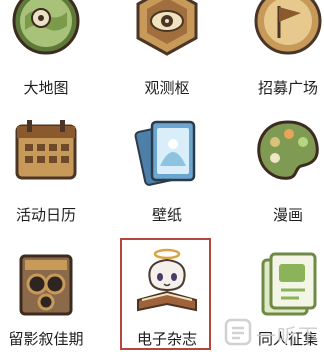  What do you see at coordinates (46, 88) in the screenshot?
I see `menu-item-label: 大地图` at bounding box center [46, 88].